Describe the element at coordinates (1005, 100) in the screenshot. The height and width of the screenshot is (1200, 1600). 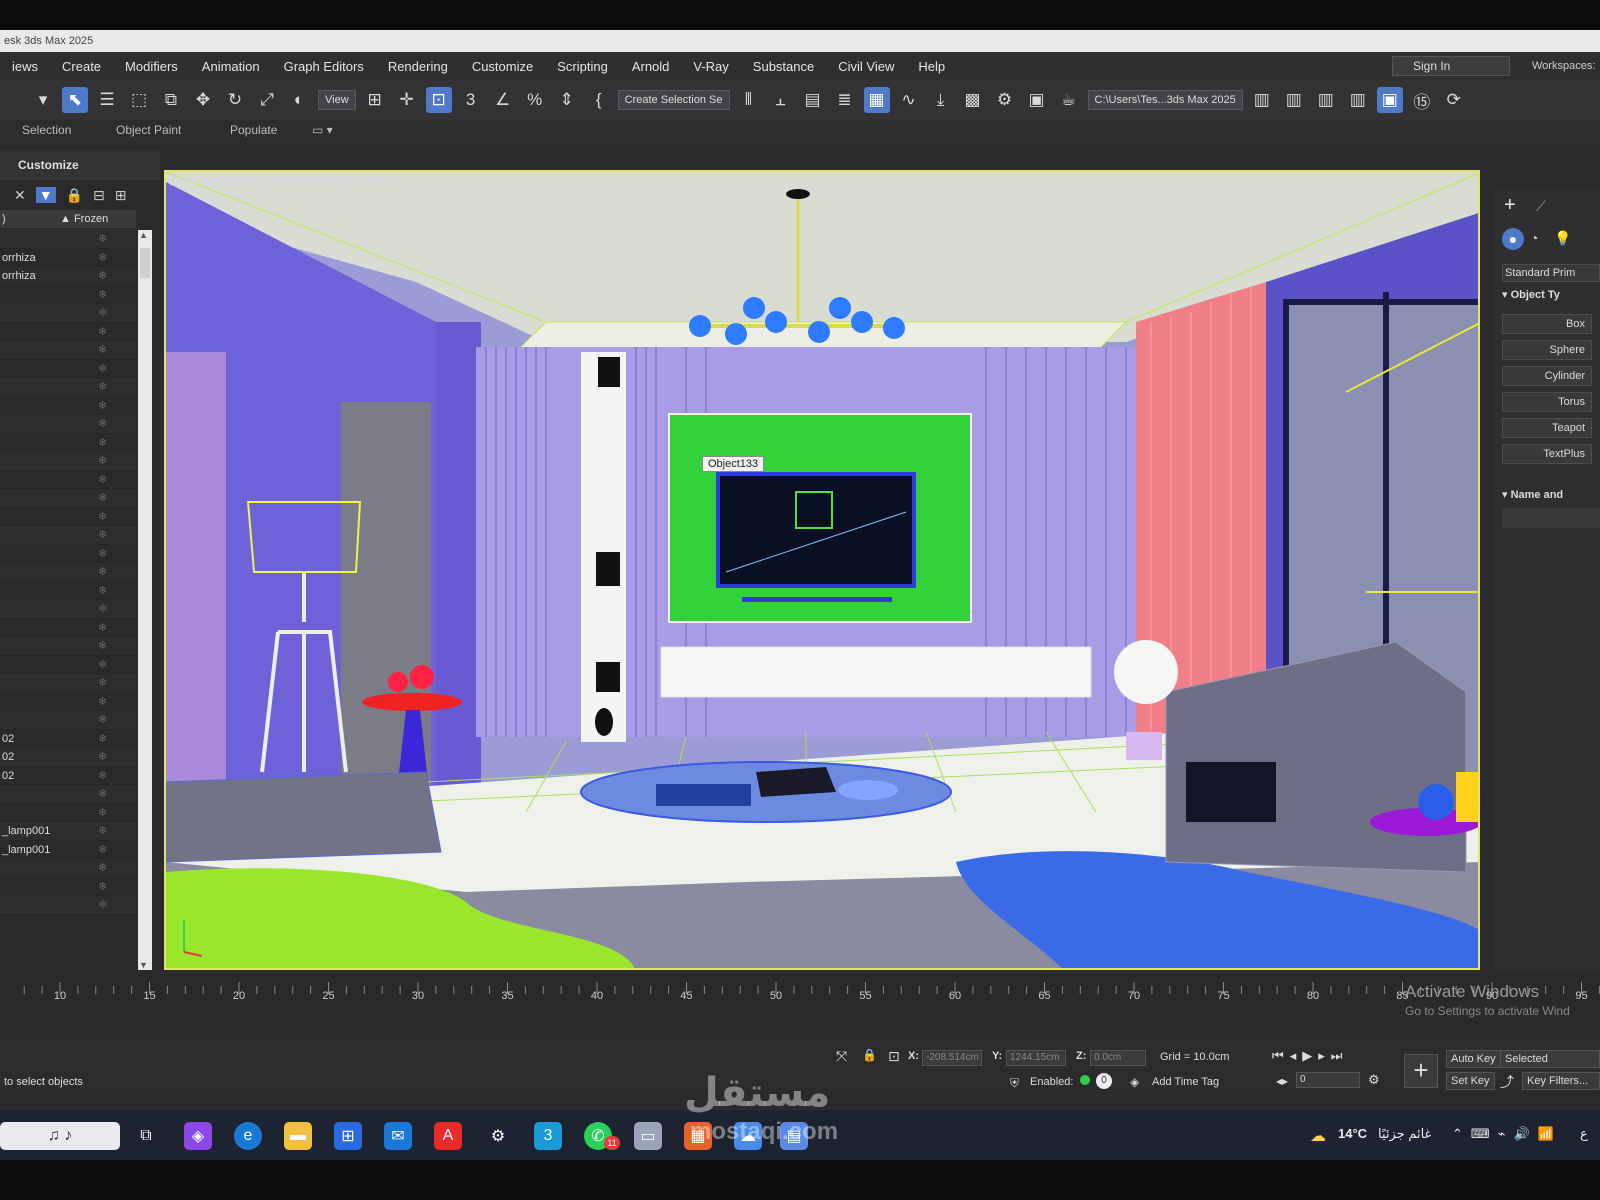
I see `render-setup-icon: ⚙` at that location.